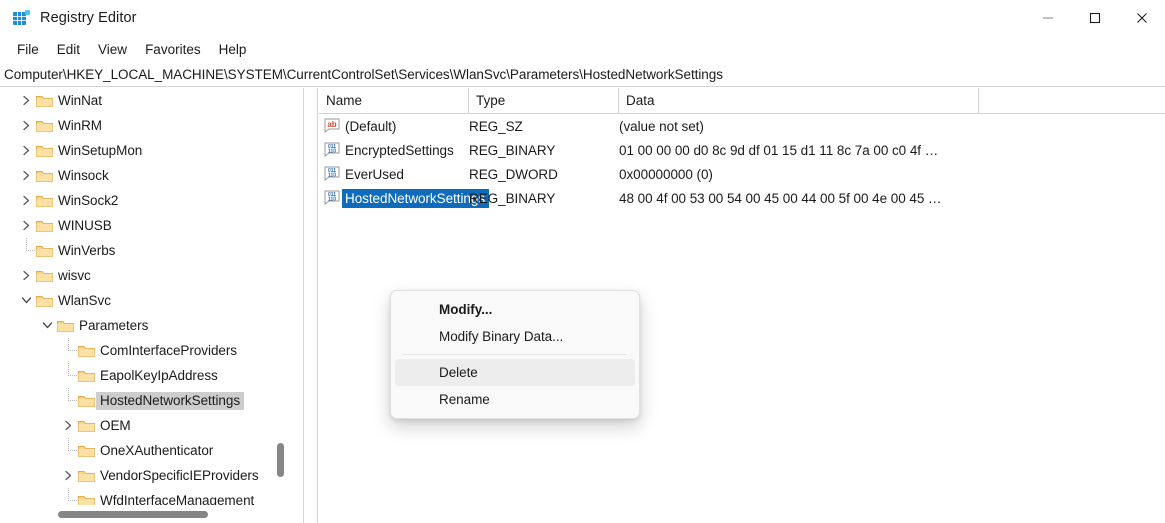 This screenshot has width=1165, height=523. What do you see at coordinates (173, 49) in the screenshot?
I see `menu-favorites: Favorites` at bounding box center [173, 49].